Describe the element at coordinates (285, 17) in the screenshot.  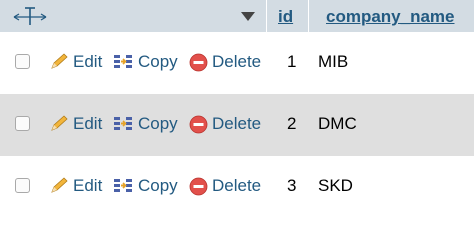
I see `column-header-id: id` at that location.